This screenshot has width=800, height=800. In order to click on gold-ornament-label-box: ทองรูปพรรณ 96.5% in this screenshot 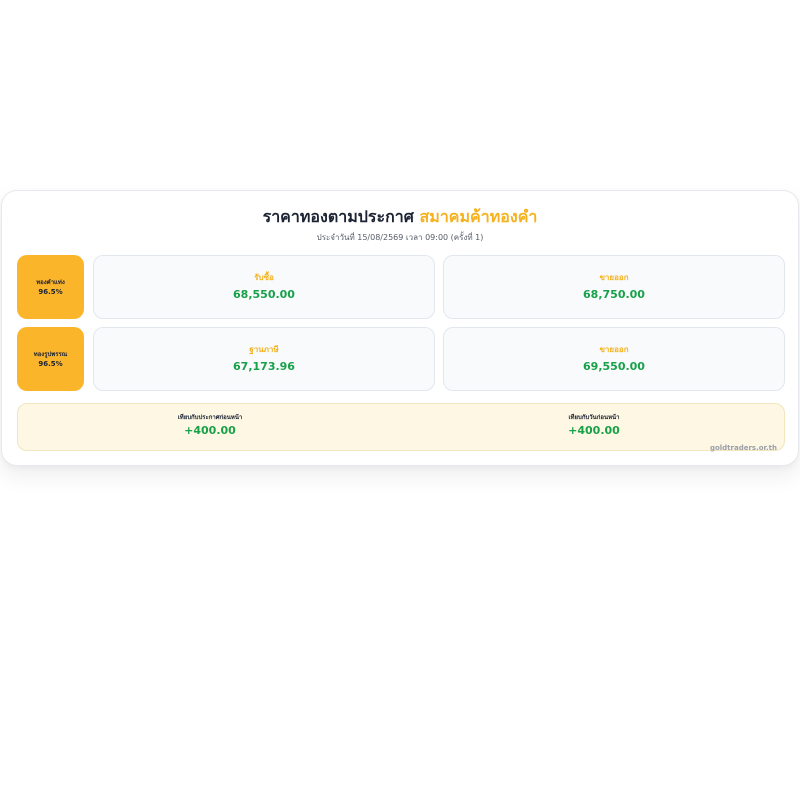, I will do `click(50, 359)`.